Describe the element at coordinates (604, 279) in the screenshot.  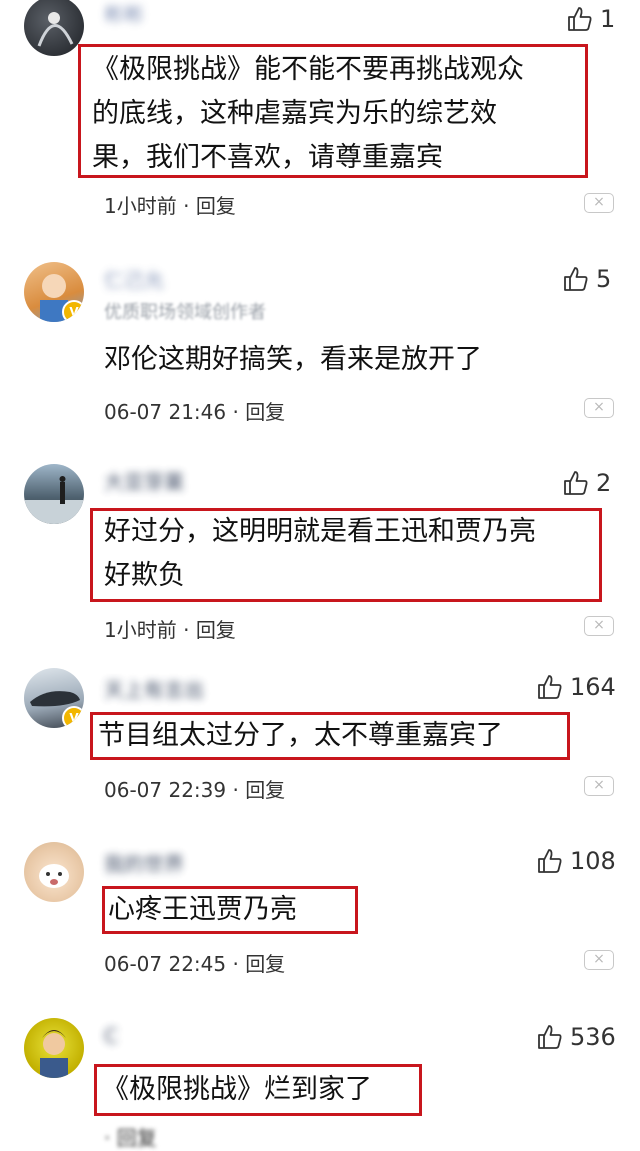
I see `like-count: 5` at that location.